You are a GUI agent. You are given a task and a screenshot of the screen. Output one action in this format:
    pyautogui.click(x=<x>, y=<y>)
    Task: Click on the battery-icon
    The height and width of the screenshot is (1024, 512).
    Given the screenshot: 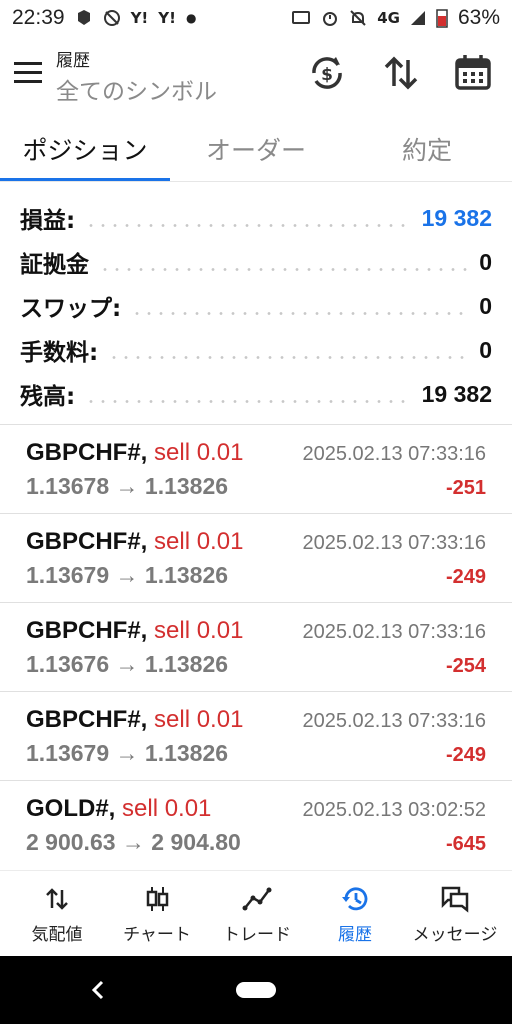 What is the action you would take?
    pyautogui.click(x=442, y=18)
    